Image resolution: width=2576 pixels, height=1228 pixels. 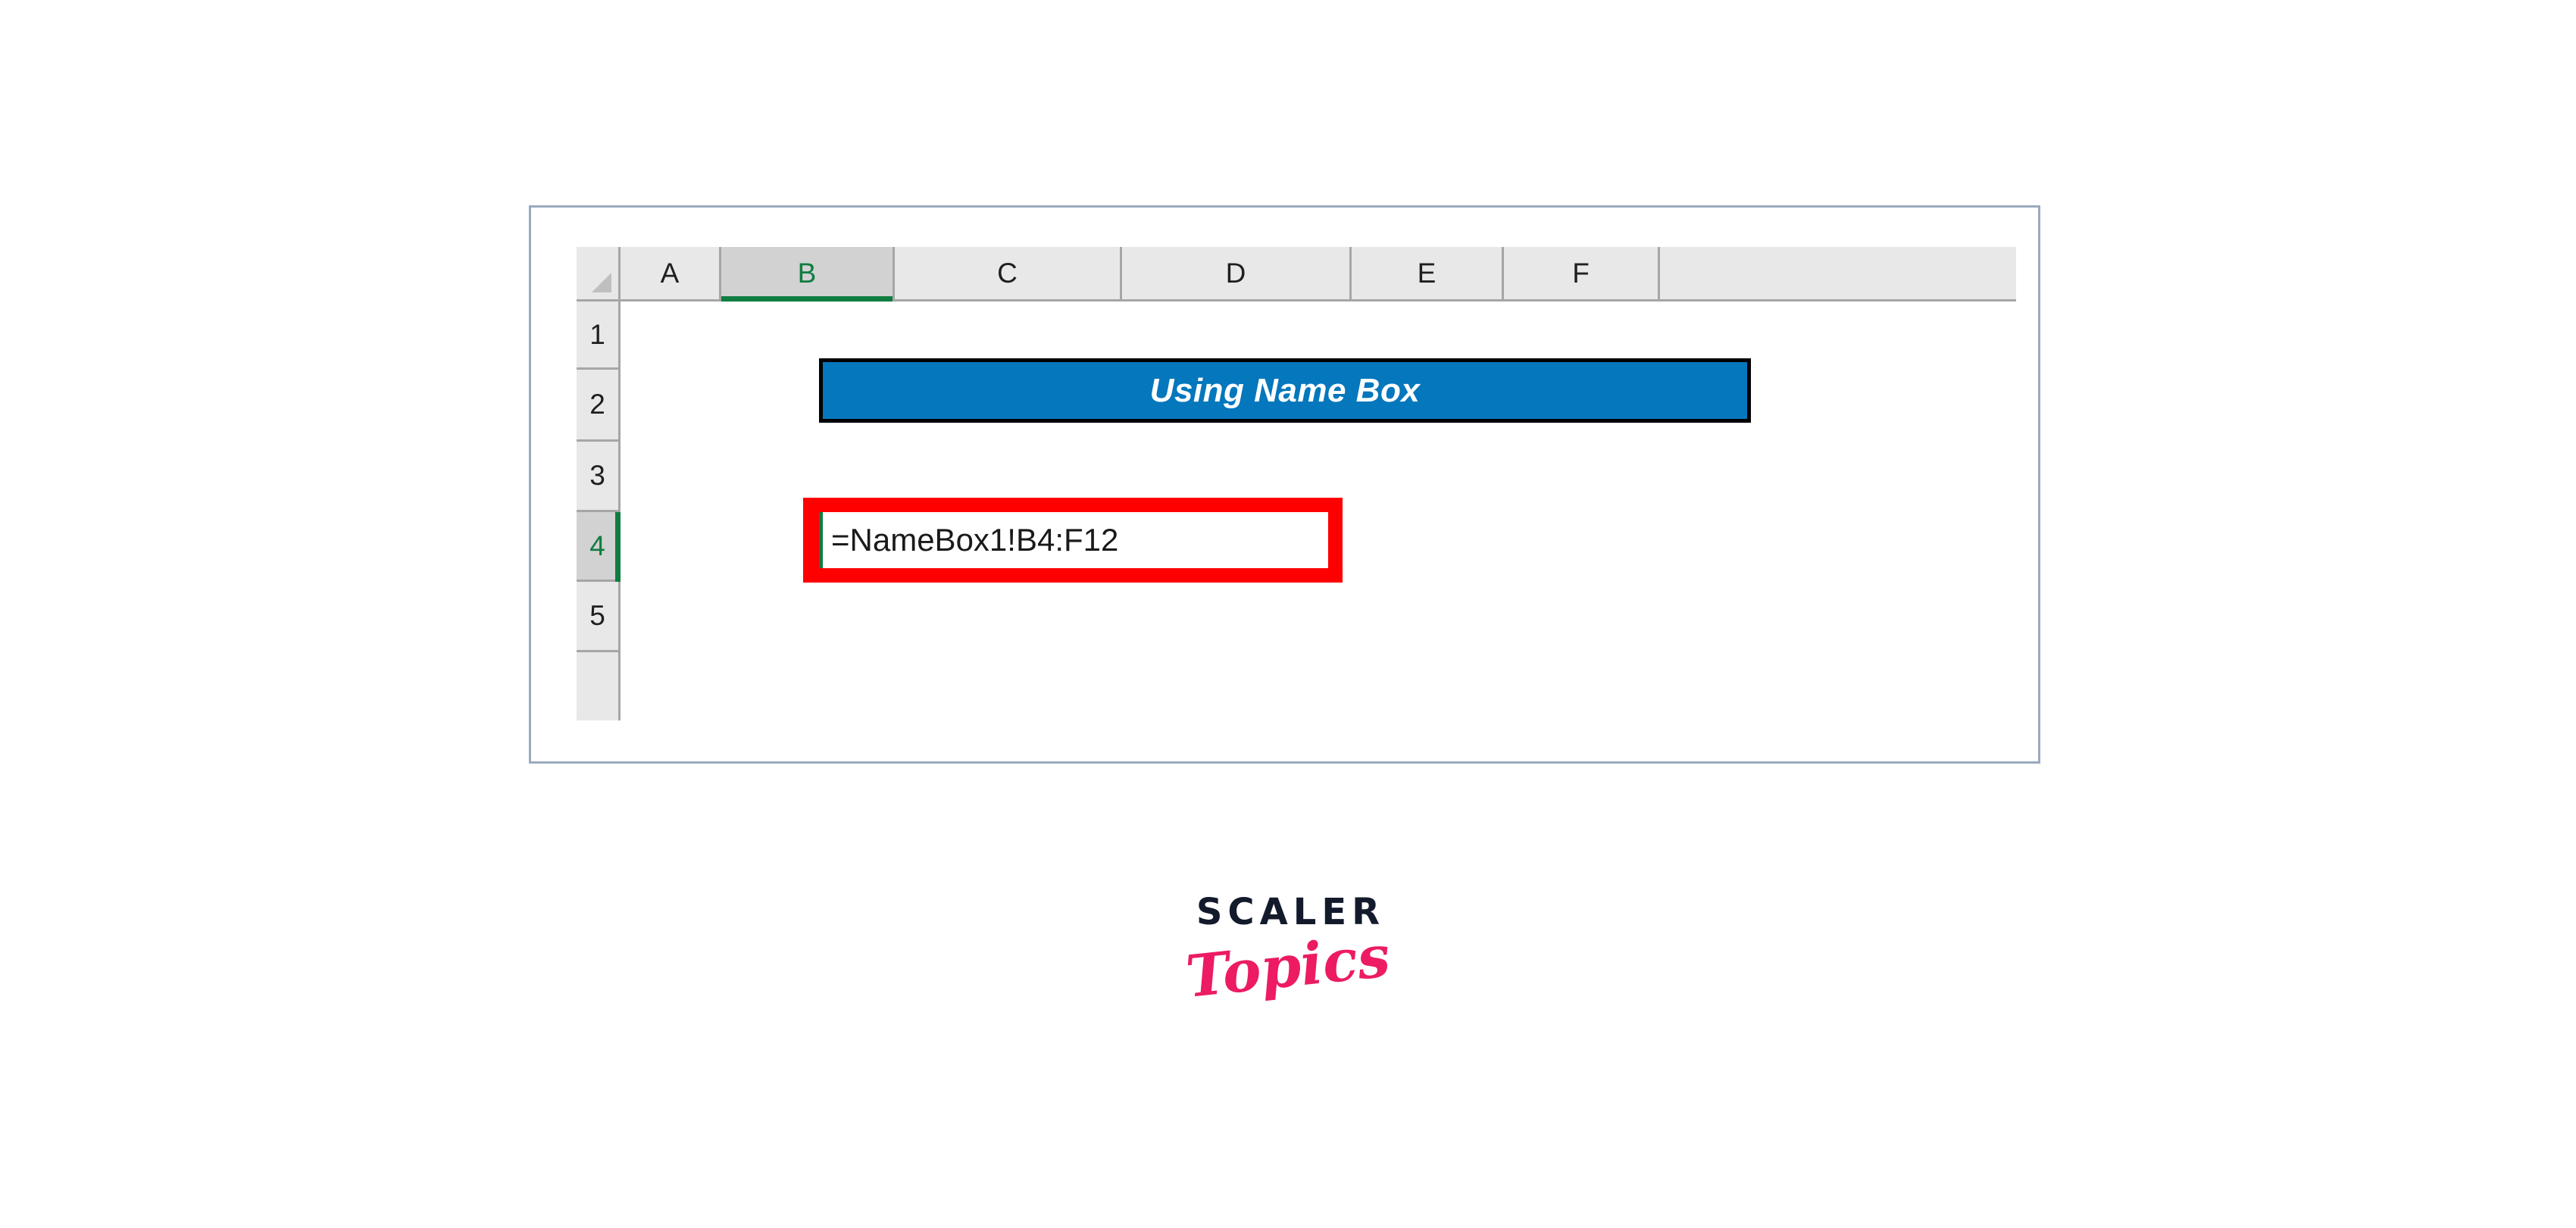 I want to click on column-header-f: F, so click(x=1582, y=273).